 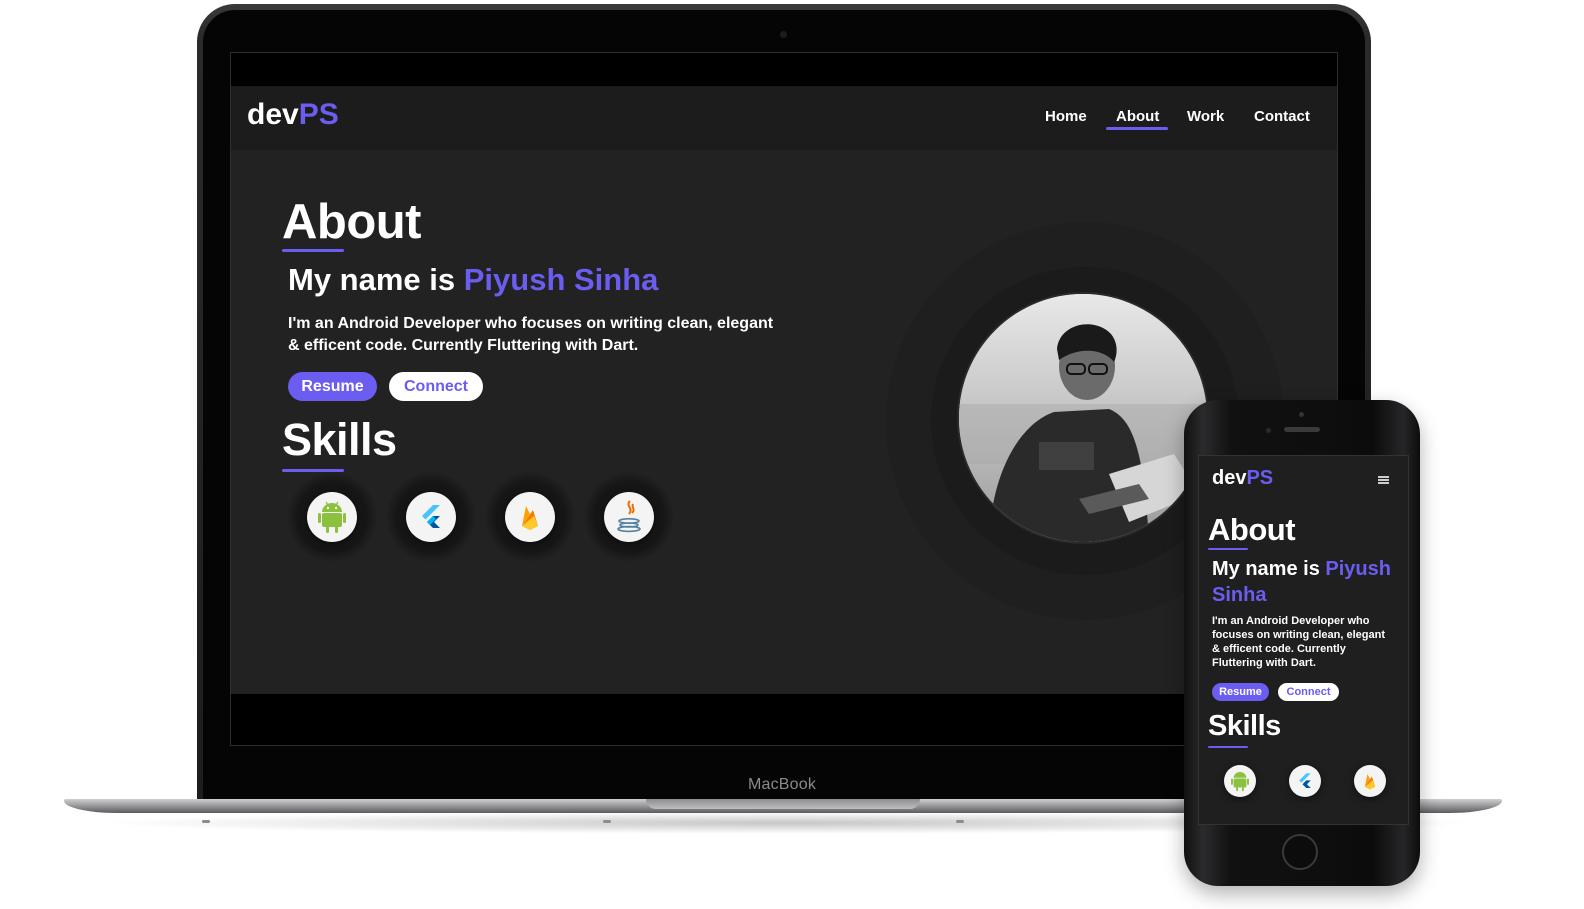 What do you see at coordinates (339, 439) in the screenshot?
I see `skills-heading: Skills` at bounding box center [339, 439].